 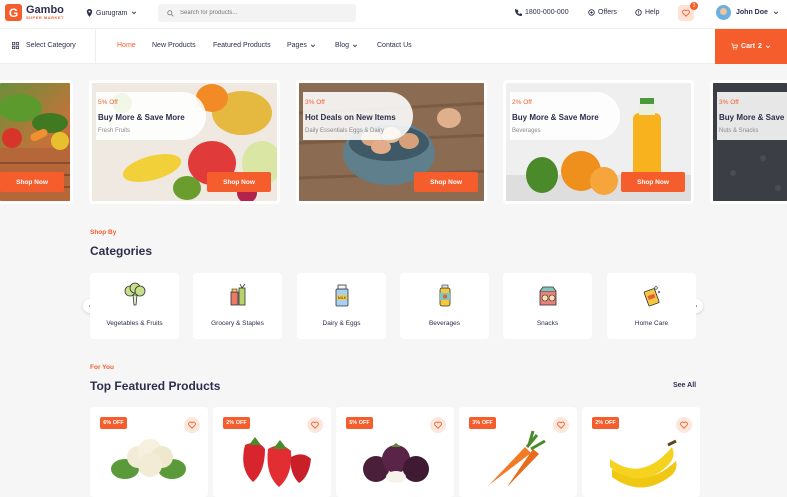 I want to click on nav-pages-label: Pages, so click(x=297, y=45).